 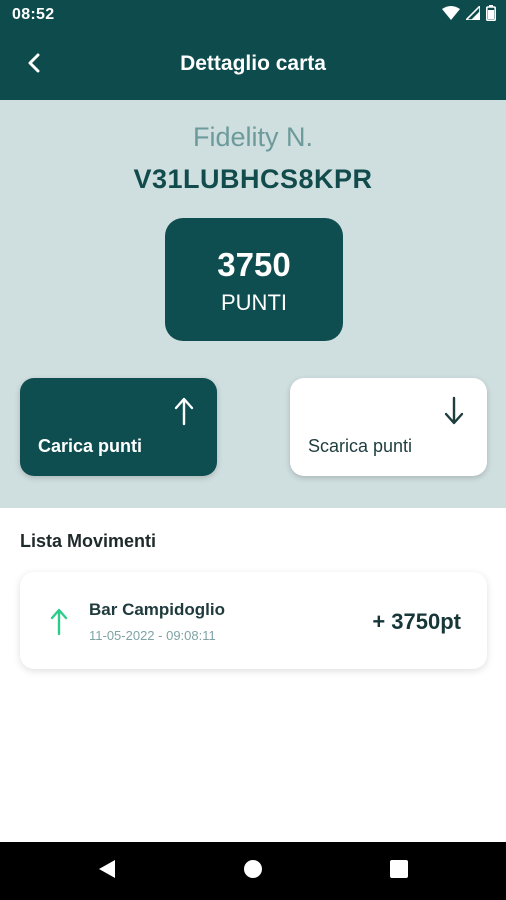 I want to click on nav-back-button, so click(x=107, y=871).